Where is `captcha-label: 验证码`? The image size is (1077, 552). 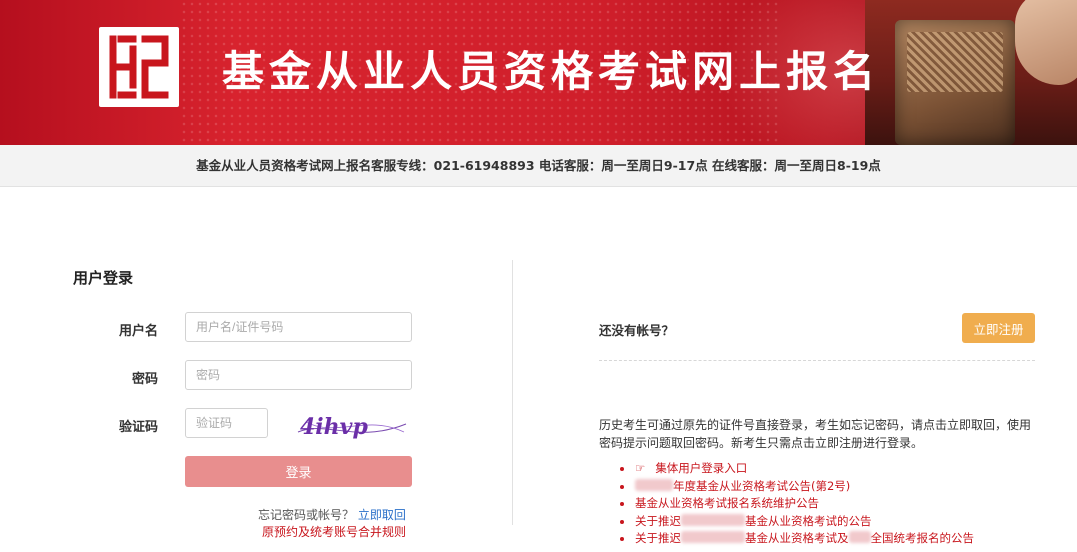 captcha-label: 验证码 is located at coordinates (138, 427).